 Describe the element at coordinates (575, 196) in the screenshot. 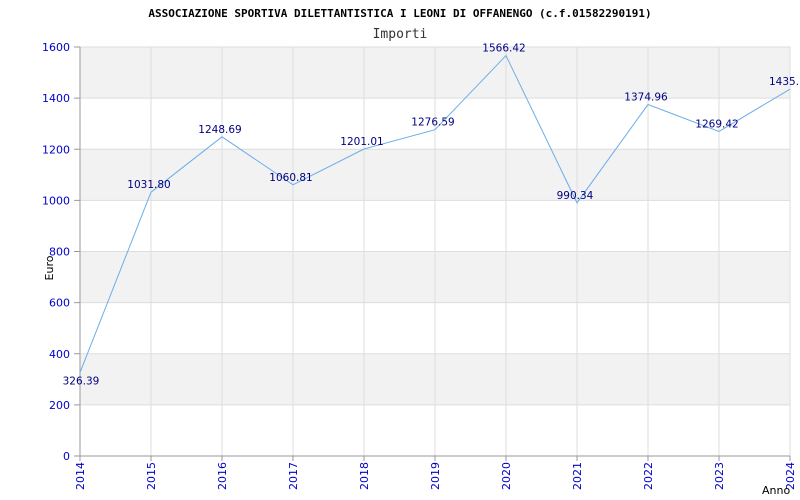

I see `data-label: 990.34` at that location.